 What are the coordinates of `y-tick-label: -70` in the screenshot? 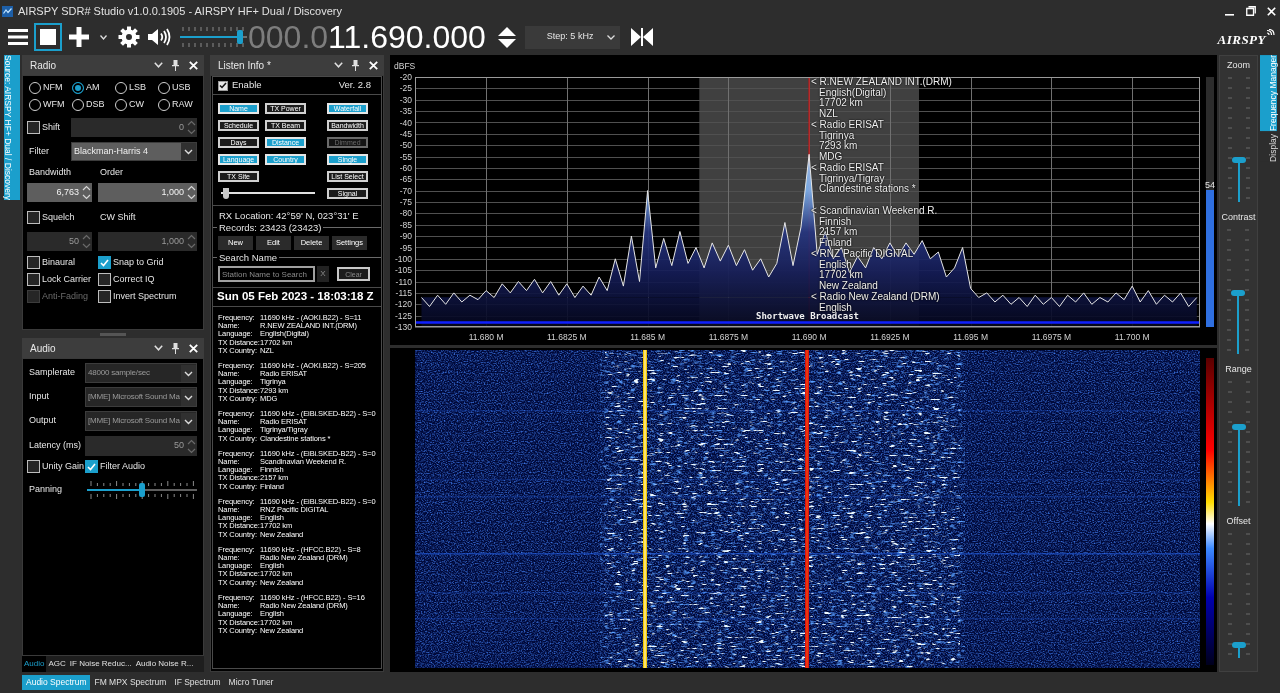 It's located at (405, 190).